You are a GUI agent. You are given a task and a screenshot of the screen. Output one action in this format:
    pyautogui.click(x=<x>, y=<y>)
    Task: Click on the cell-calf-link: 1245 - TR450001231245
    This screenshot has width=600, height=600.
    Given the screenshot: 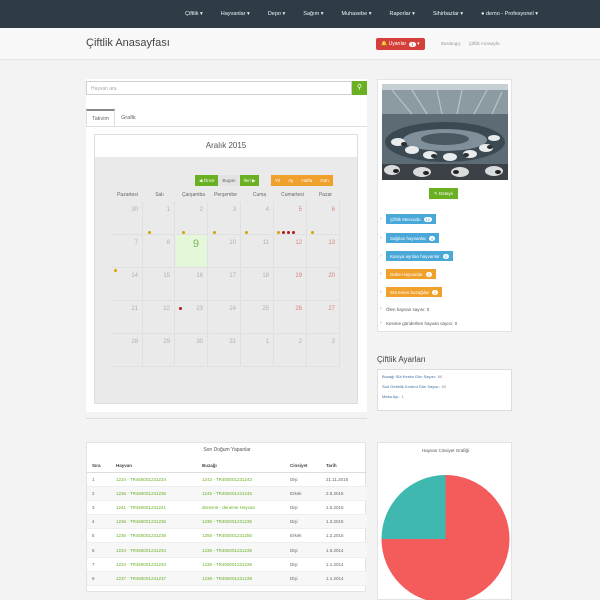 What is the action you would take?
    pyautogui.click(x=241, y=493)
    